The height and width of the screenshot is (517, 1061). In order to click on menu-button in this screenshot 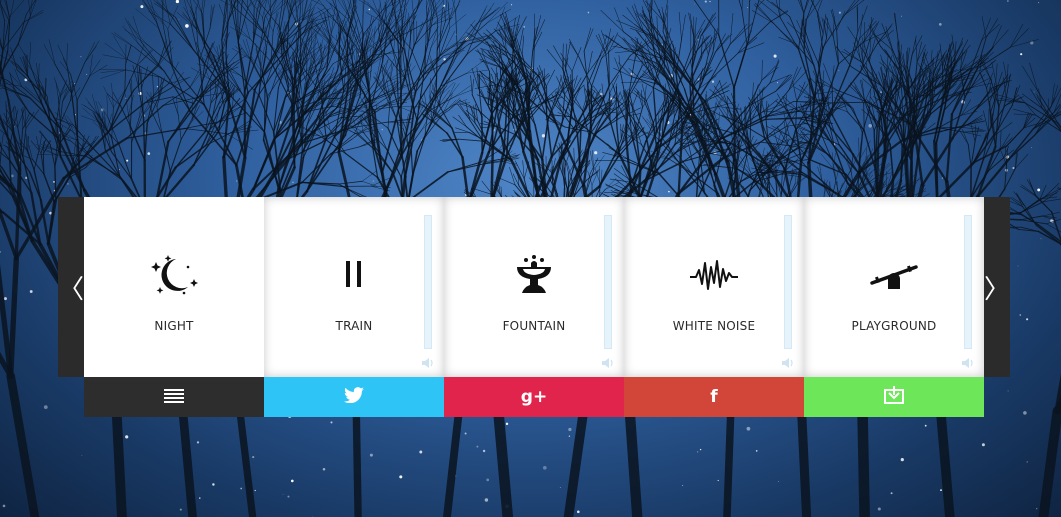, I will do `click(174, 397)`.